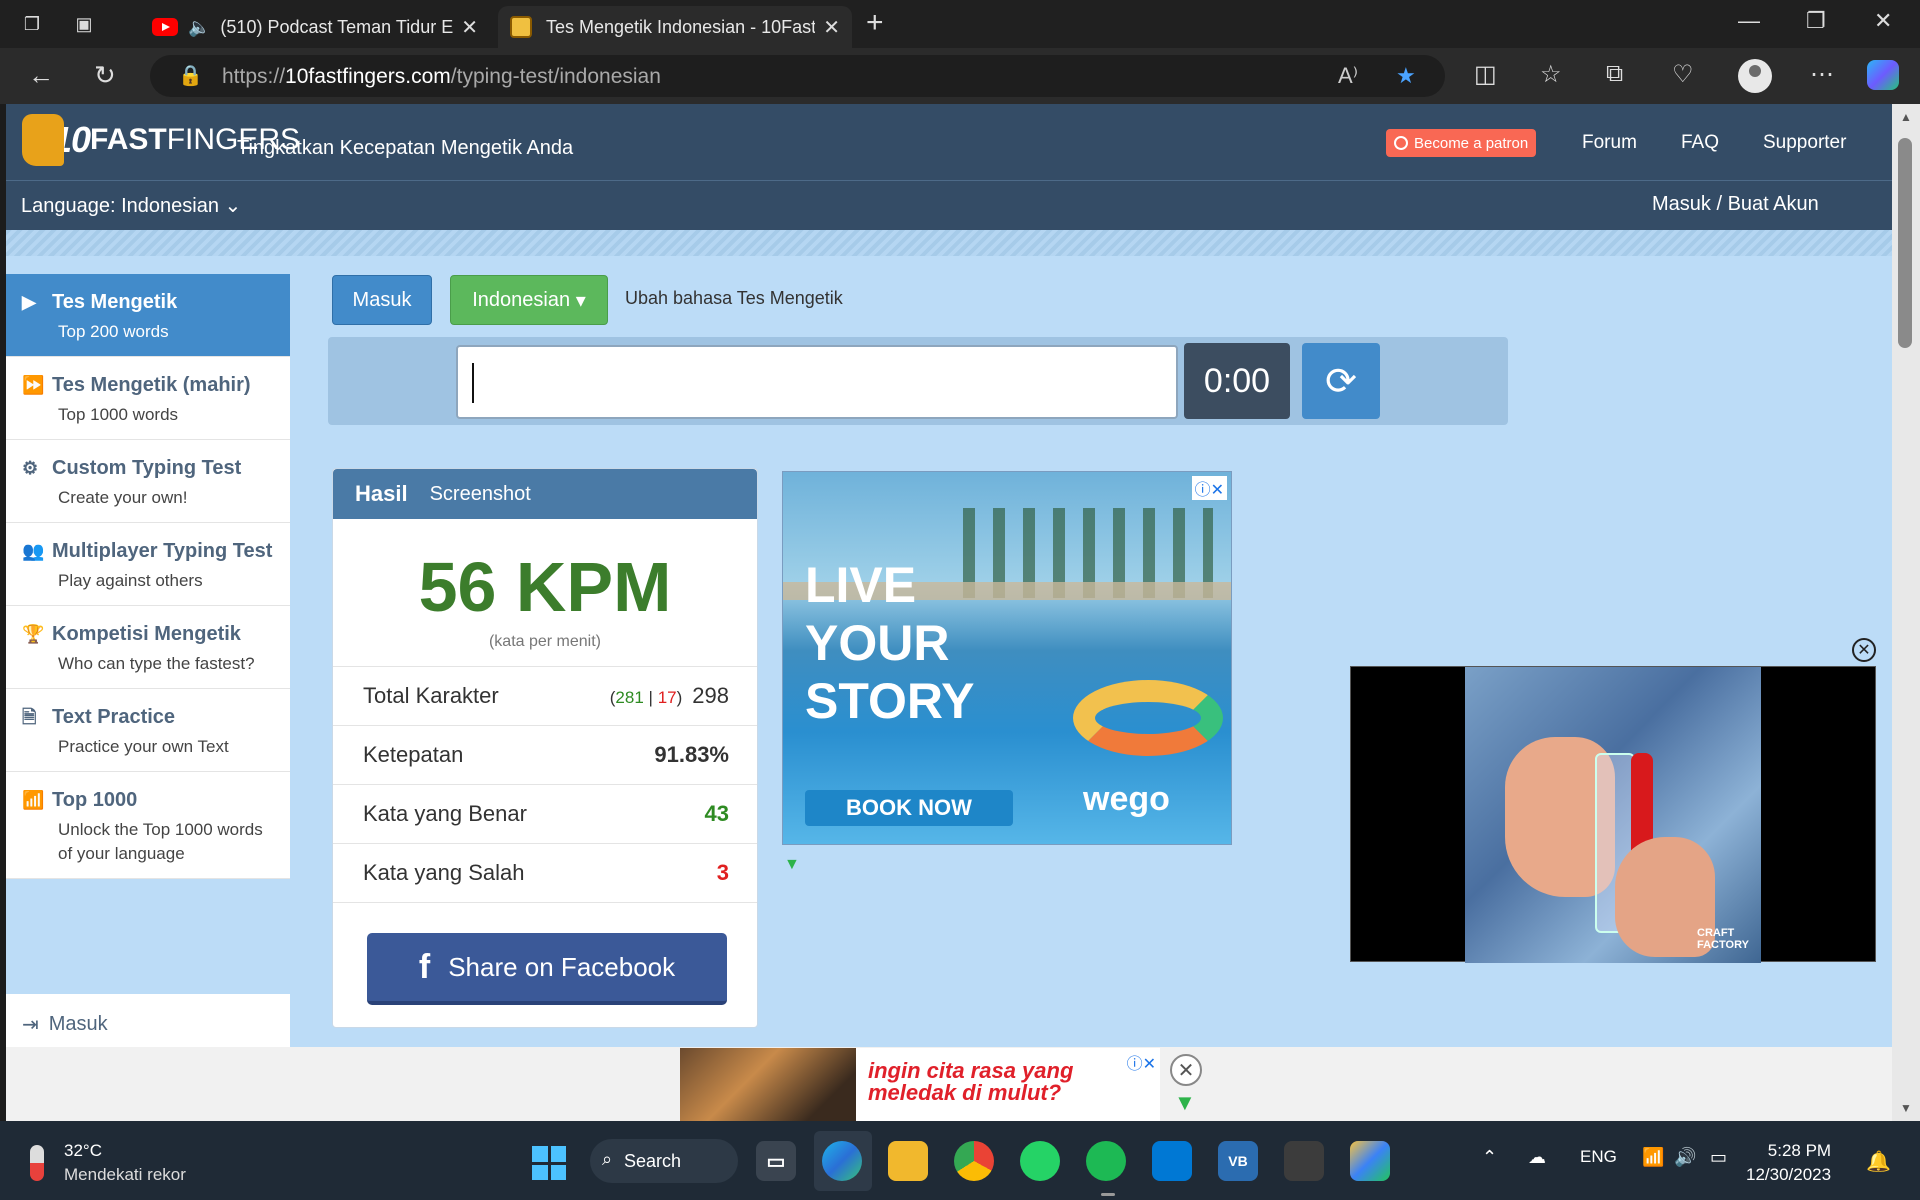  What do you see at coordinates (199, 27) in the screenshot?
I see `audio-playing-icon: 🔈` at bounding box center [199, 27].